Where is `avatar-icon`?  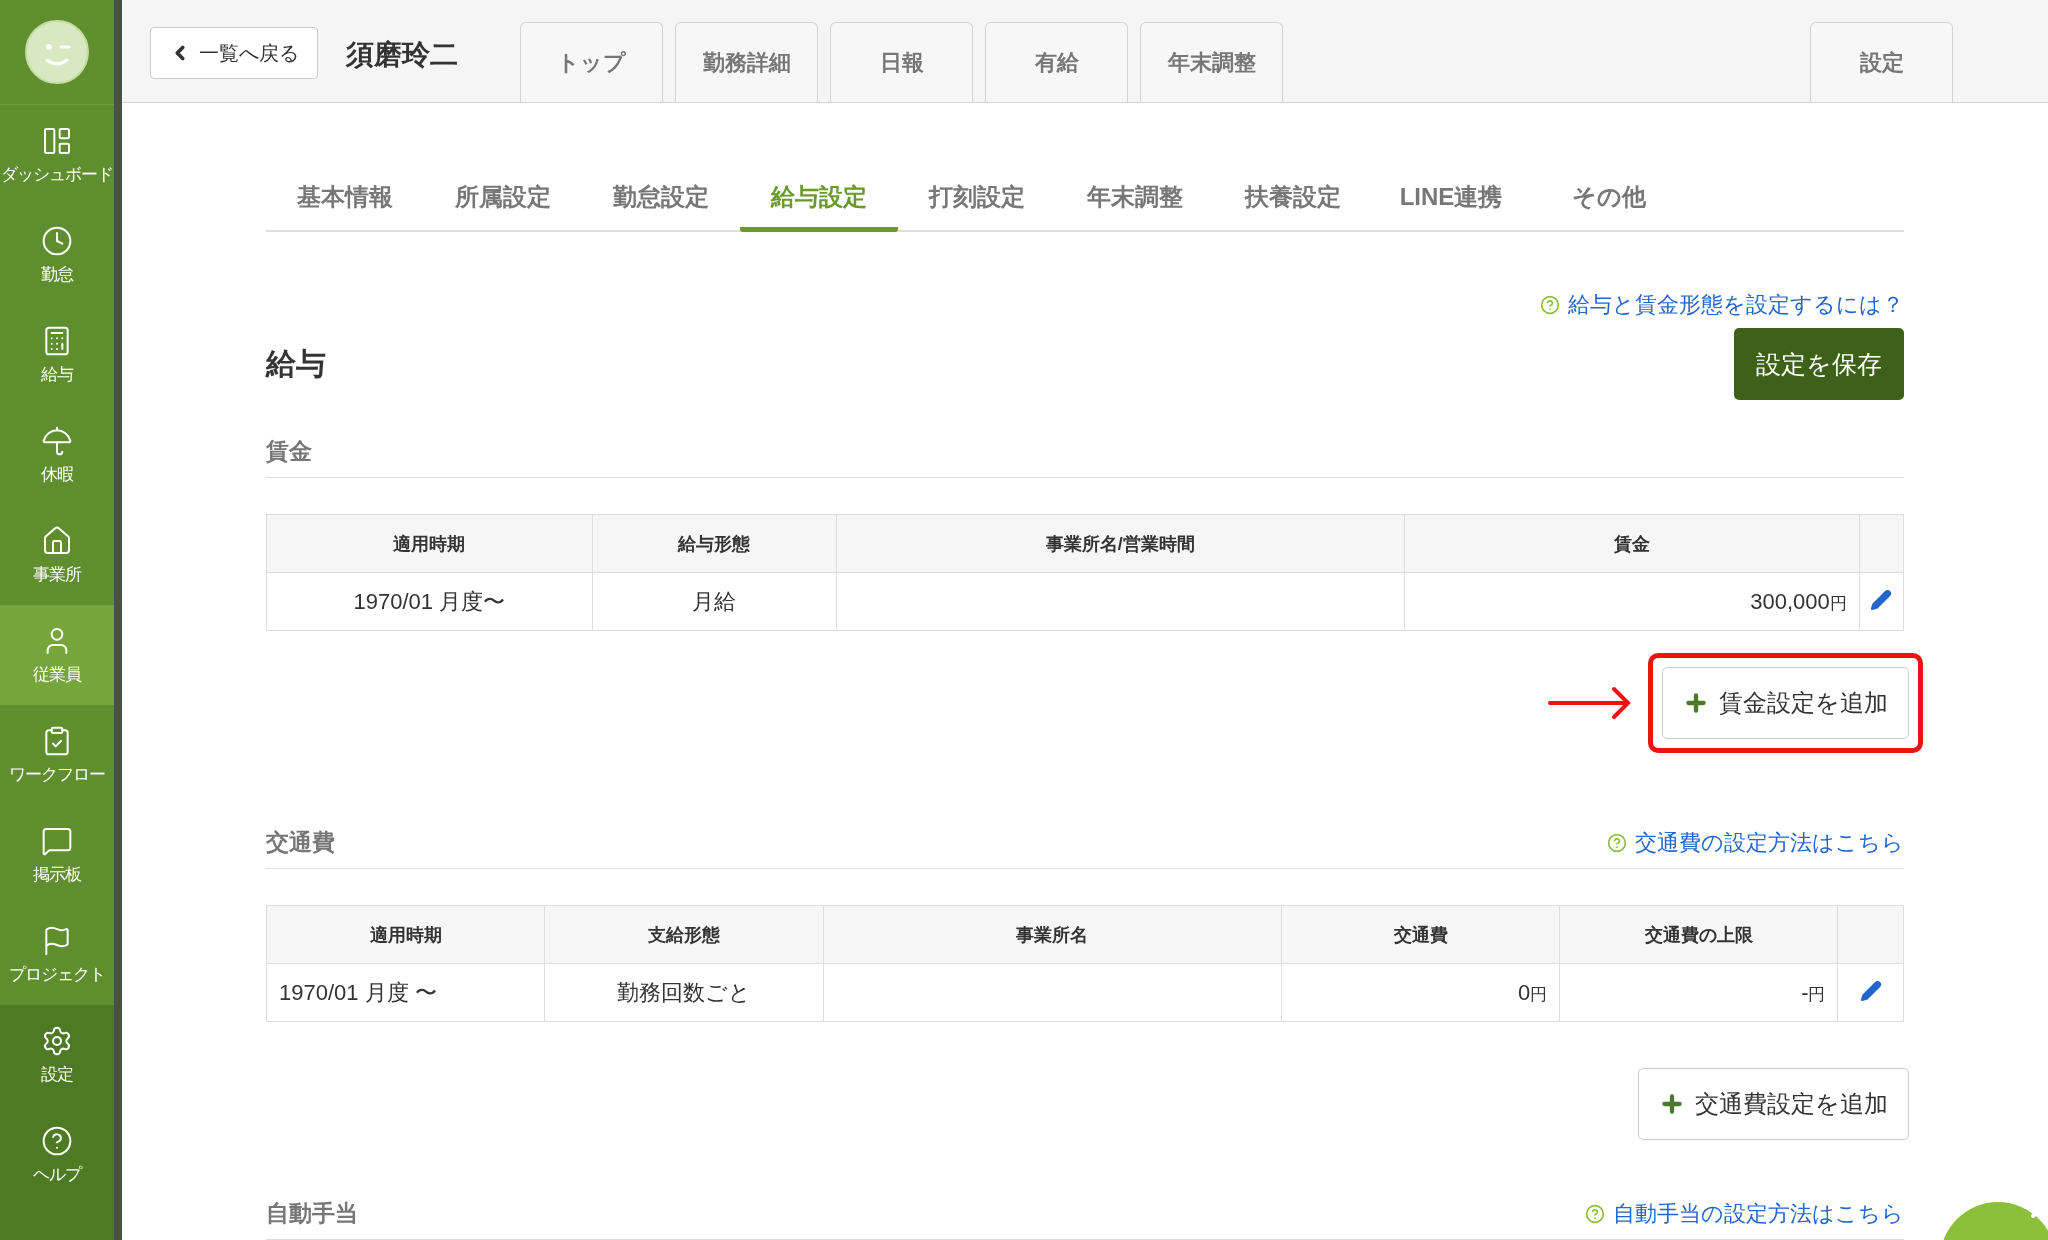
avatar-icon is located at coordinates (57, 52).